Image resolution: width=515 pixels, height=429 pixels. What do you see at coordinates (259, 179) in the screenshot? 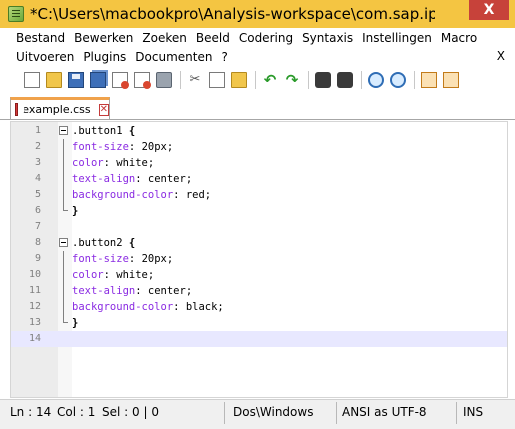
I see `code-line: 4 text-align: center;` at bounding box center [259, 179].